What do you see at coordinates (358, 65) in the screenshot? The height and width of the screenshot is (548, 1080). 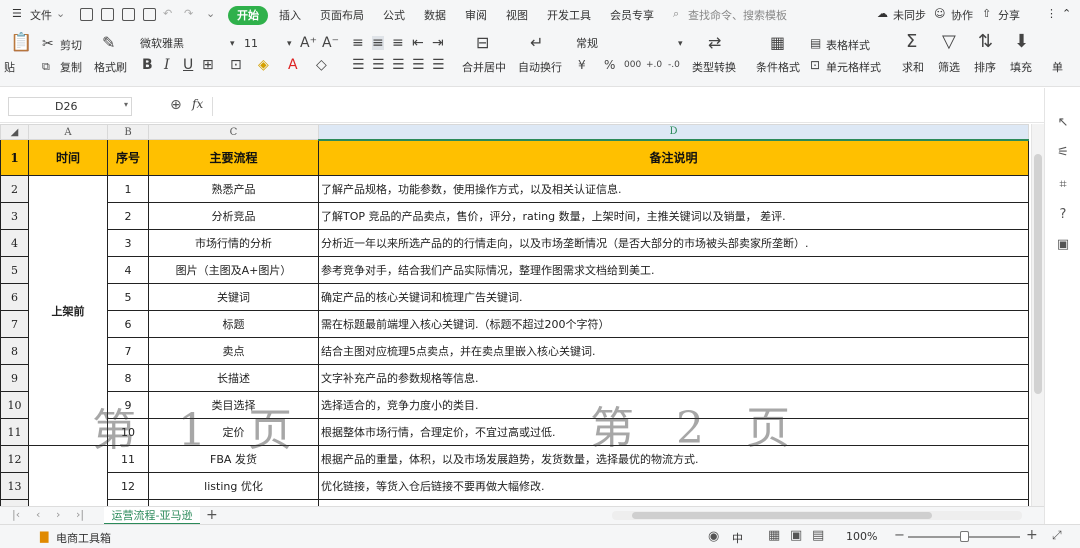 I see `align-left-icon: ☰` at bounding box center [358, 65].